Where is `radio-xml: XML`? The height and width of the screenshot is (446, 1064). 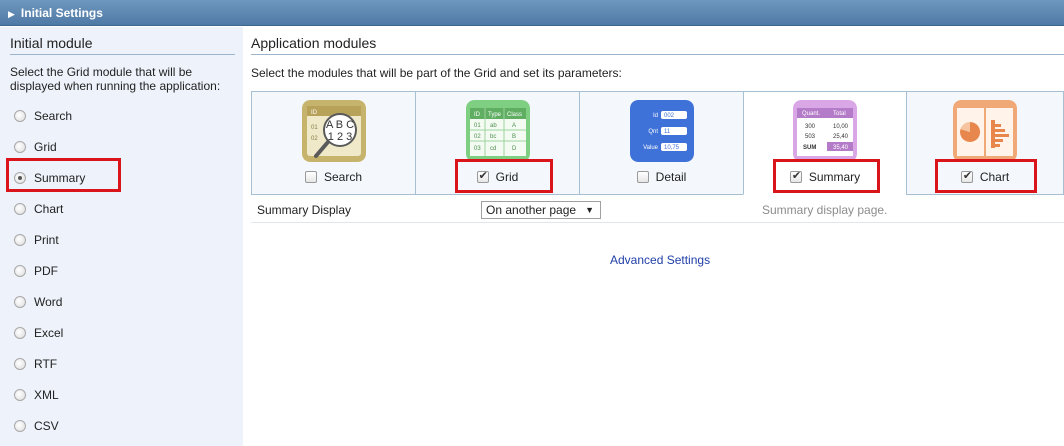 radio-xml: XML is located at coordinates (36, 395).